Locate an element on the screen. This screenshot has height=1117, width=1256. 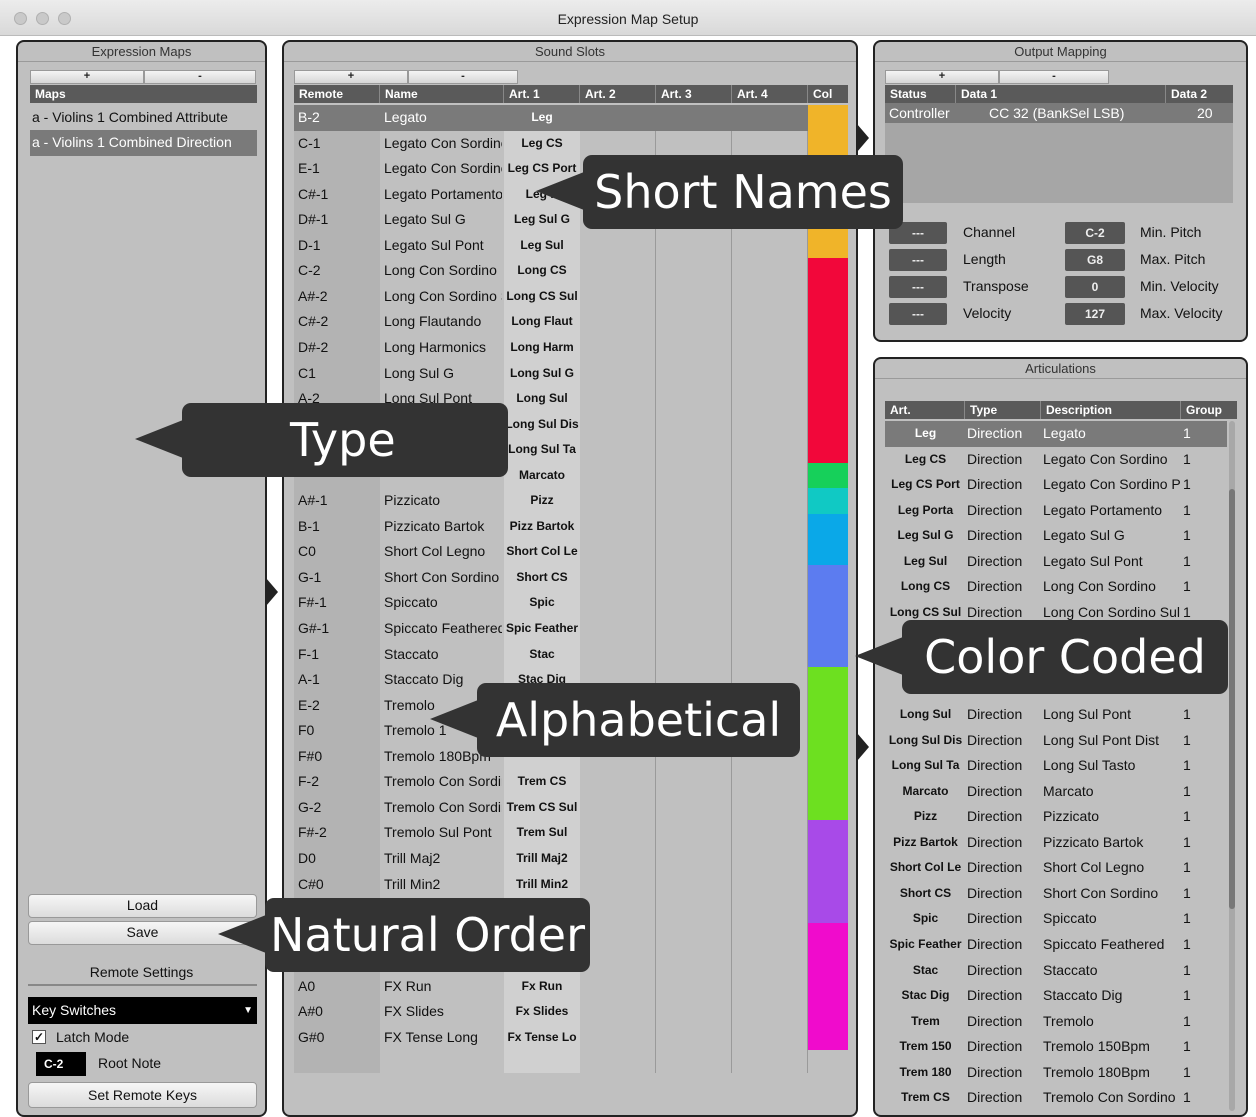
art4-column-header: Art. 4 is located at coordinates (770, 94).